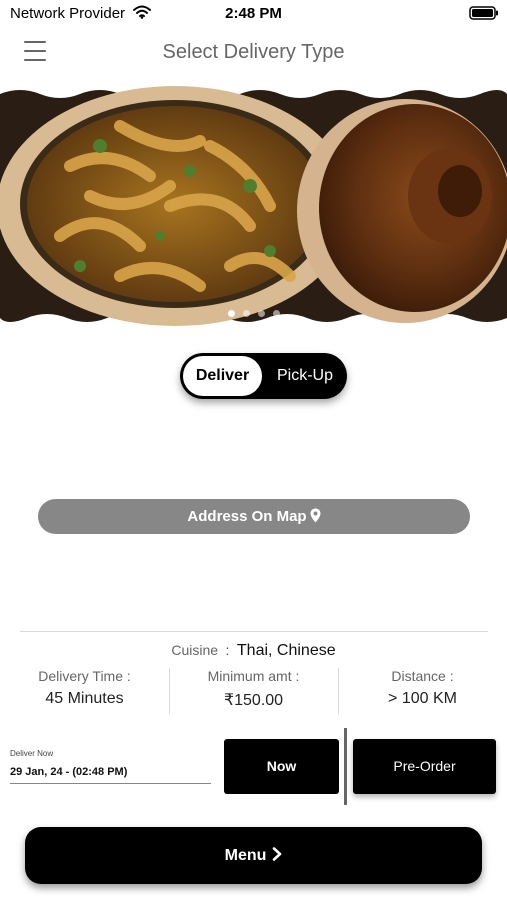  Describe the element at coordinates (253, 310) in the screenshot. I see `carousel-dots` at that location.